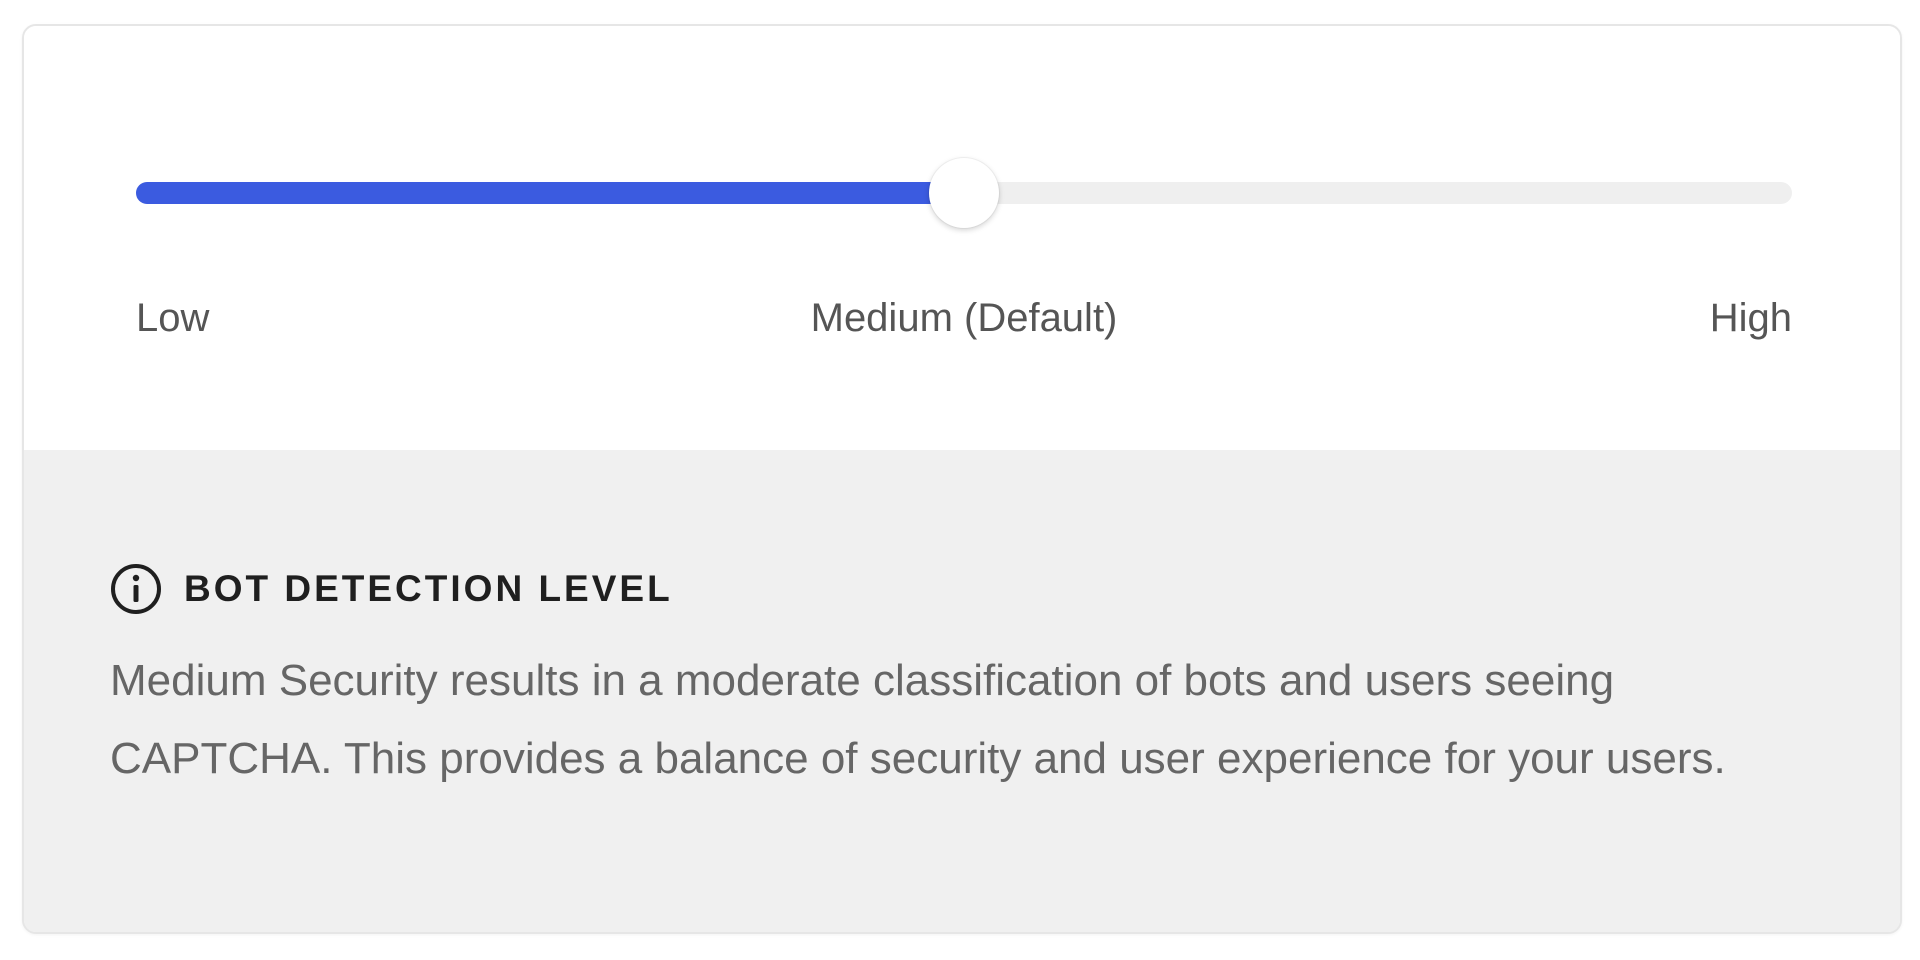  Describe the element at coordinates (550, 193) in the screenshot. I see `slider-fill` at that location.